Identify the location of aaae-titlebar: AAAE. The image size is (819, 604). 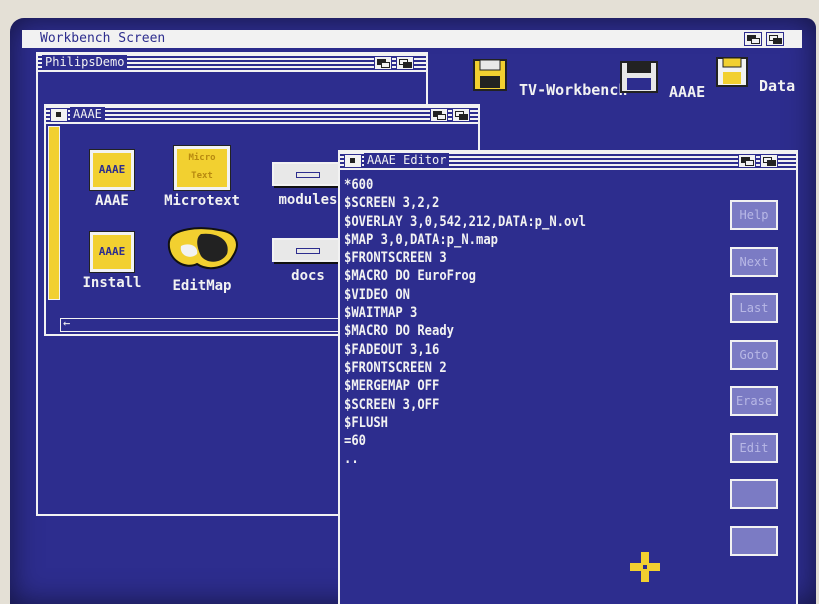
(262, 115).